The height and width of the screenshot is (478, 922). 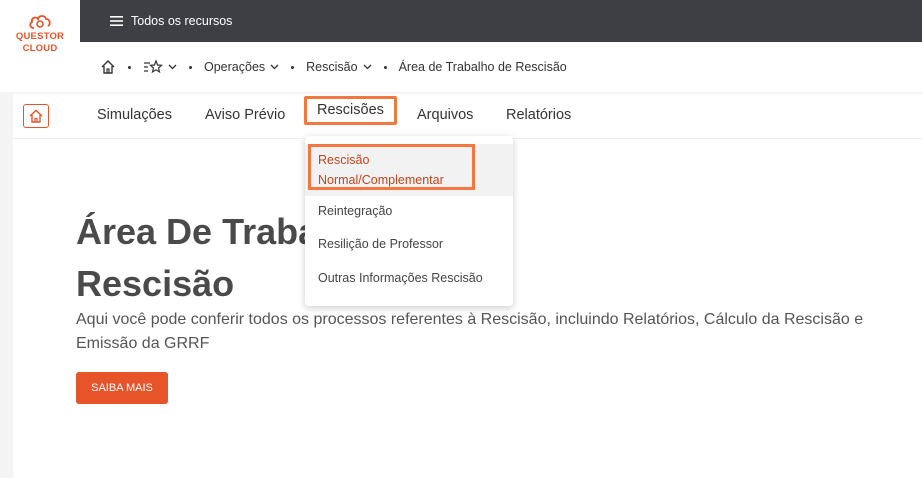 I want to click on breadcrumb-favorites, so click(x=160, y=67).